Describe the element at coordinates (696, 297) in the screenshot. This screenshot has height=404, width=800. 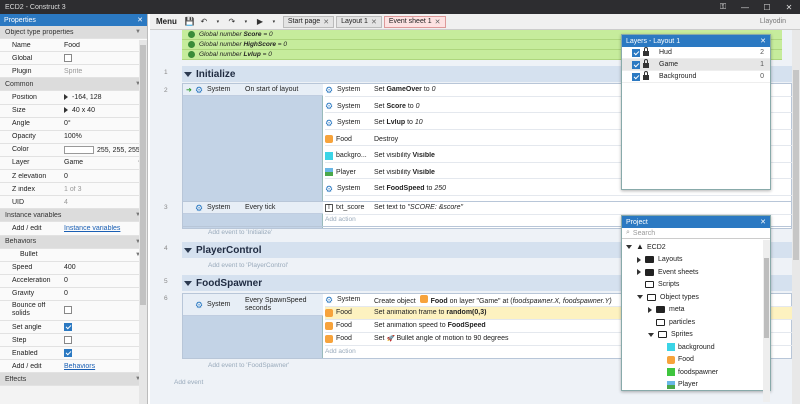
I see `tree-item: Object types` at that location.